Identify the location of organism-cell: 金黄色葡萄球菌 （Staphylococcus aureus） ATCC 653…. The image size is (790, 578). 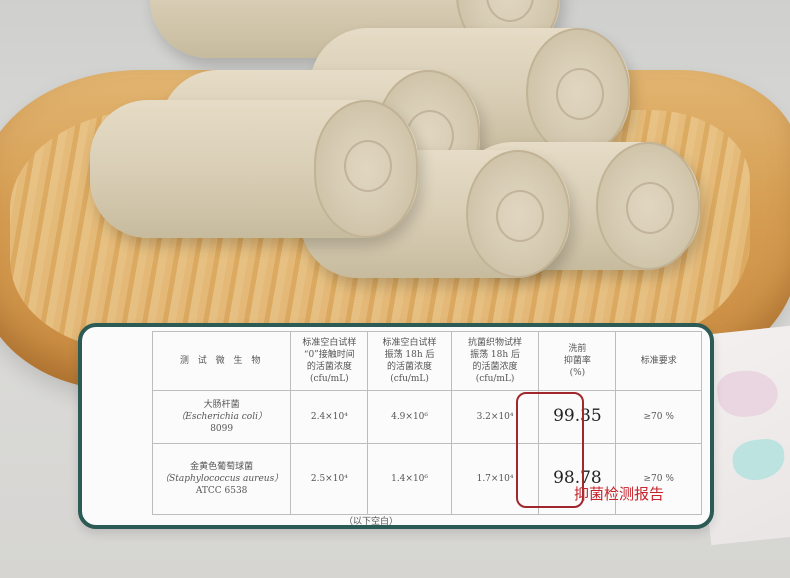
(221, 479).